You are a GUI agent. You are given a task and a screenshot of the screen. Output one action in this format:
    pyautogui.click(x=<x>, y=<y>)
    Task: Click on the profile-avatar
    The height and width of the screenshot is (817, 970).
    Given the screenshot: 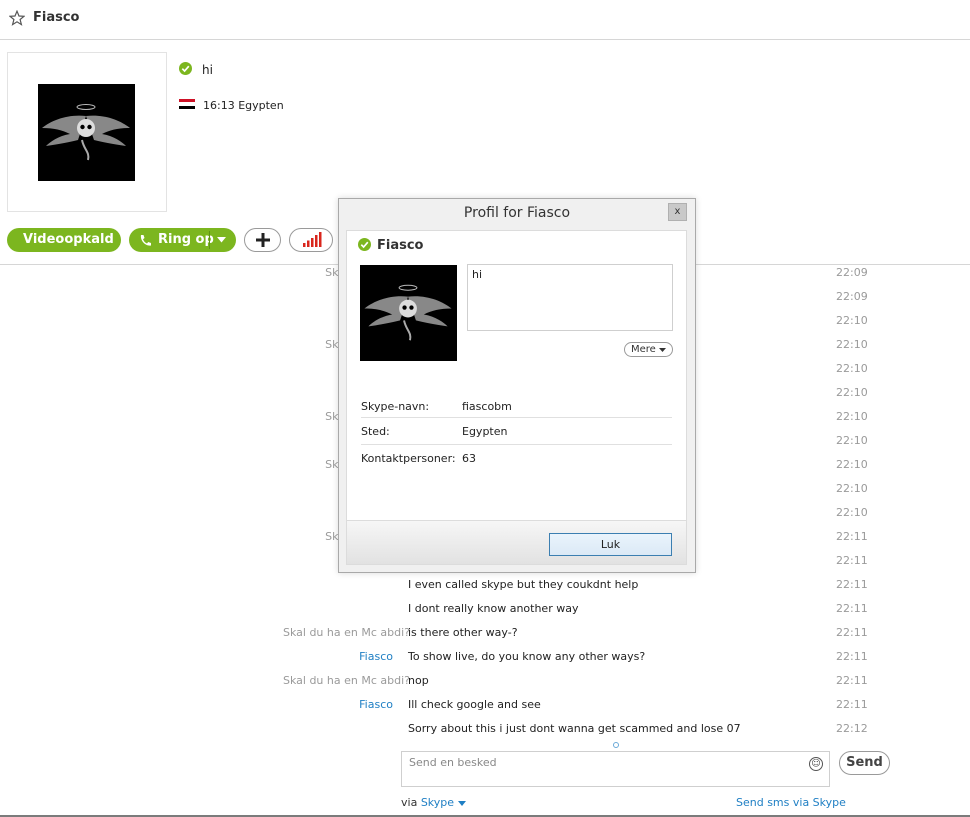 What is the action you would take?
    pyautogui.click(x=408, y=313)
    